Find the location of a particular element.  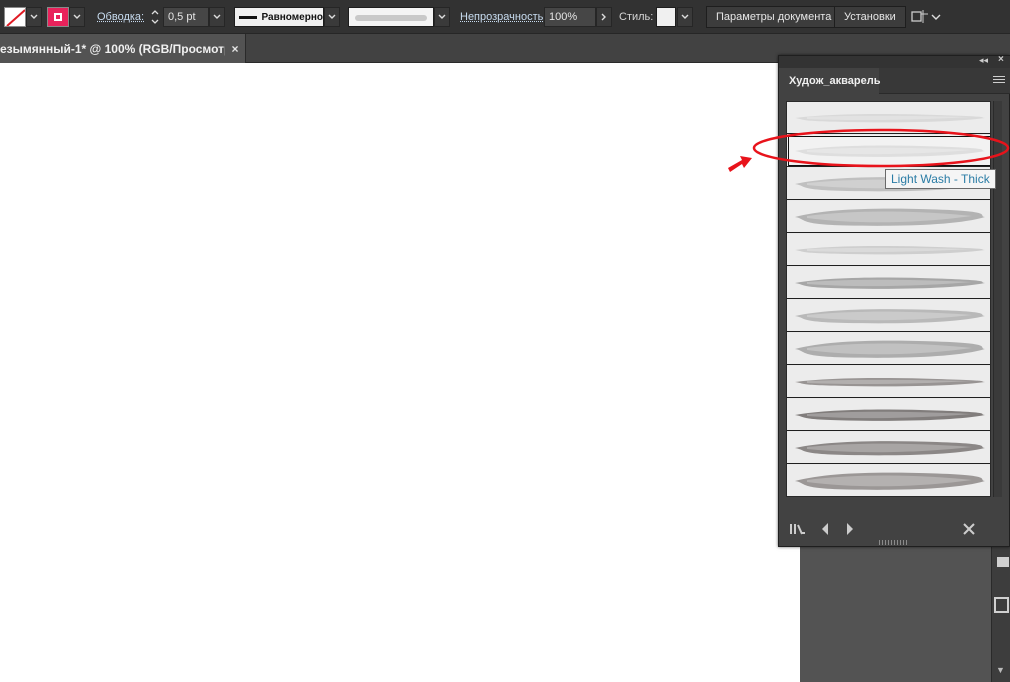

fill-dropdown is located at coordinates (34, 17).